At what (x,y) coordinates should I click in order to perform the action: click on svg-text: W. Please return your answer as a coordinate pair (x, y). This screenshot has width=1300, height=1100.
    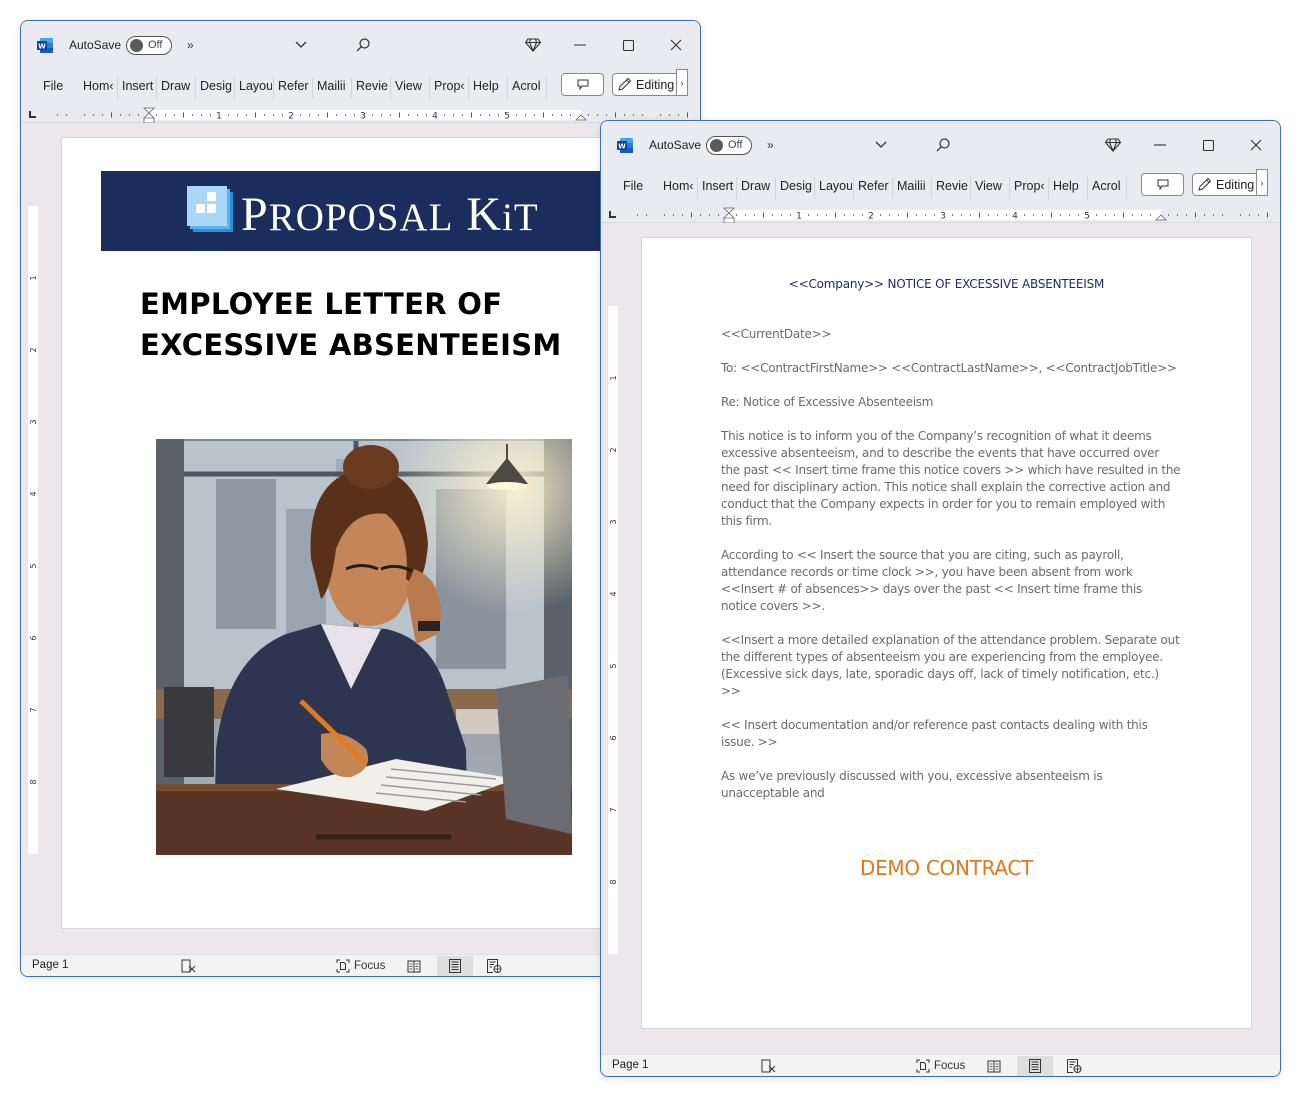
    Looking at the image, I should click on (622, 146).